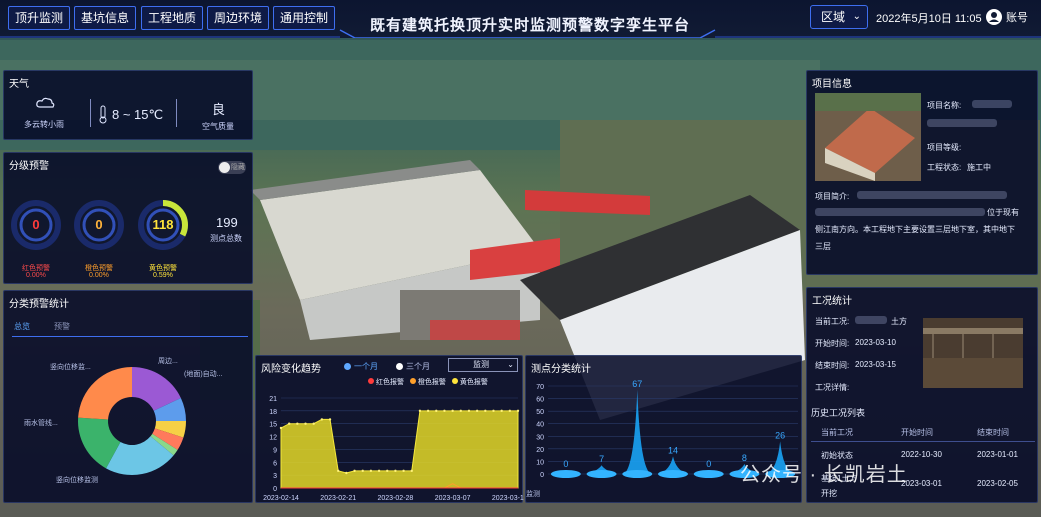 This screenshot has width=1041, height=517. What do you see at coordinates (105, 393) in the screenshot?
I see `donut-slice` at bounding box center [105, 393].